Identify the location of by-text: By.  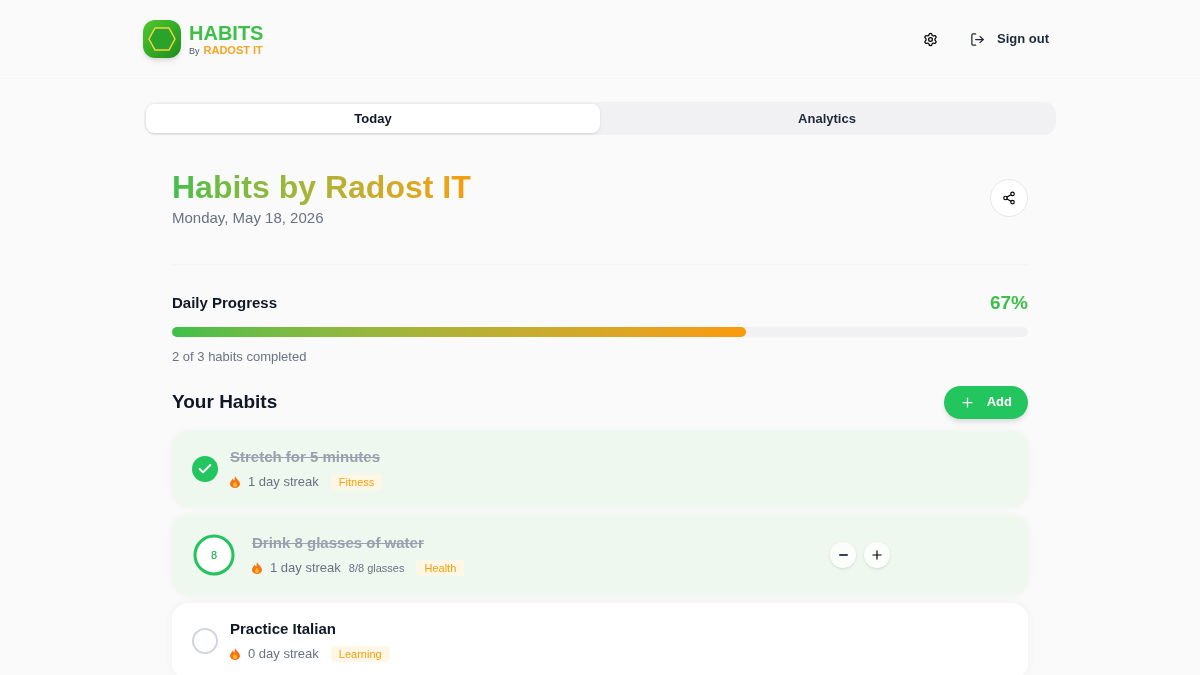
(194, 51).